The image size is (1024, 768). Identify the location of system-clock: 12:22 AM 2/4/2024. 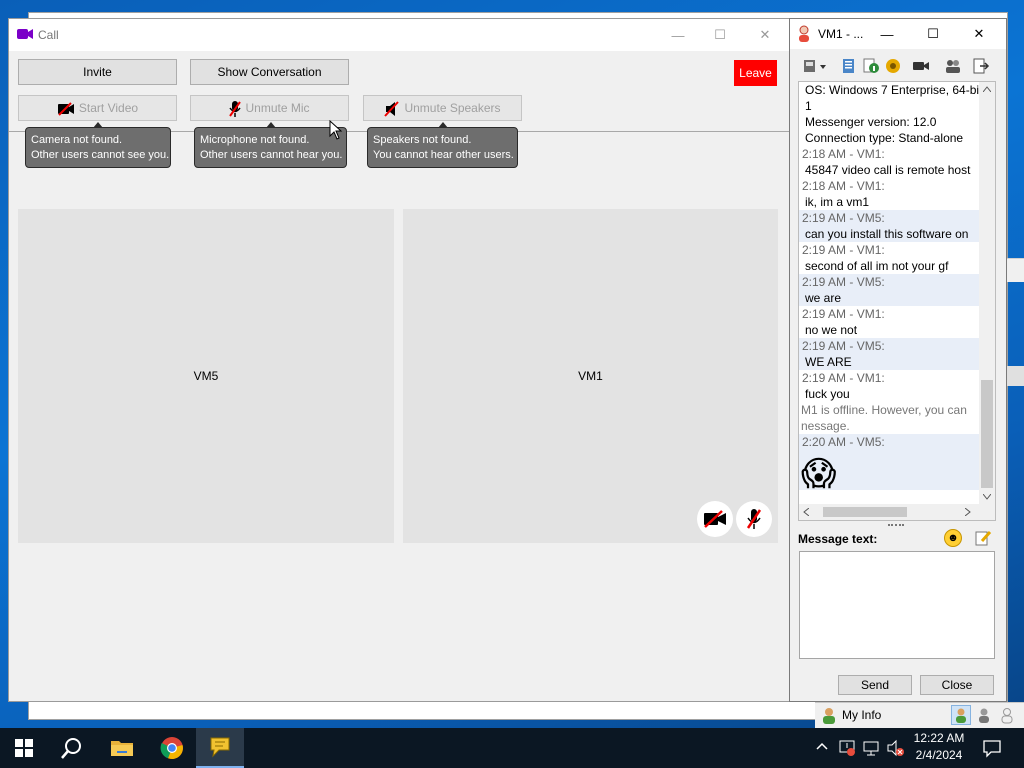
(939, 748).